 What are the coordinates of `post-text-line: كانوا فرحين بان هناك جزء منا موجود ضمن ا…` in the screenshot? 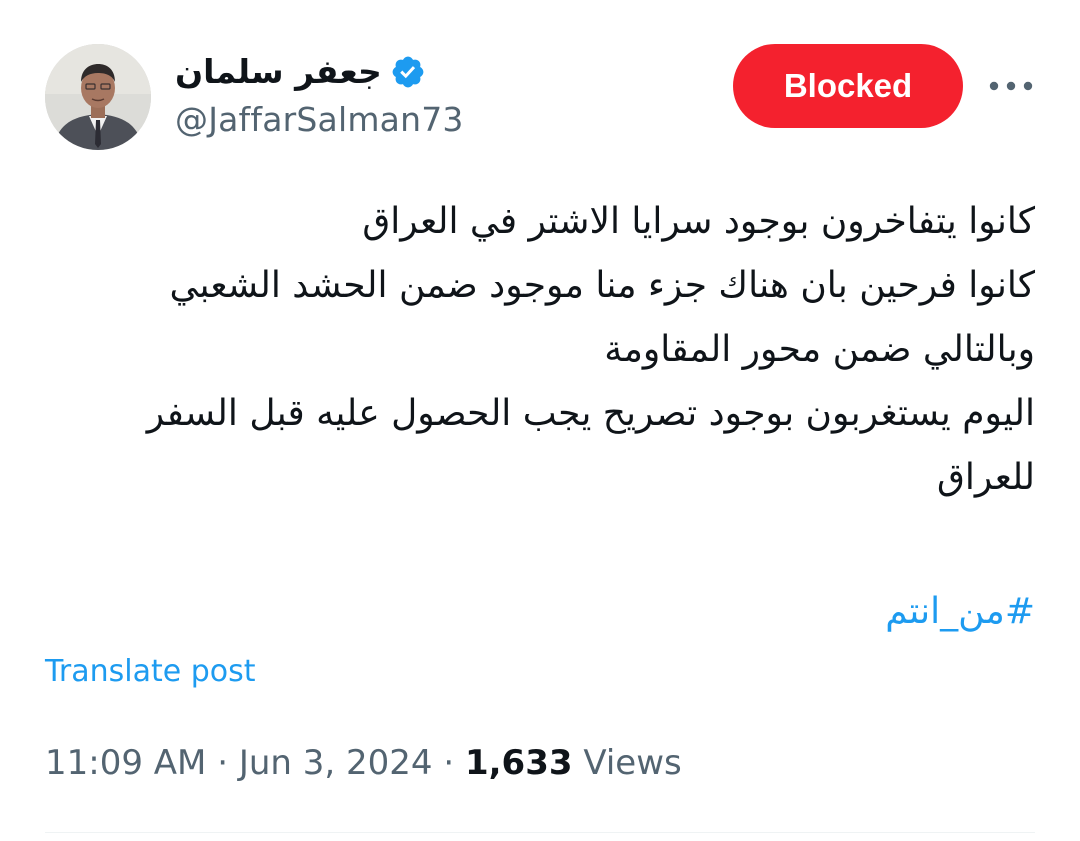 It's located at (602, 285).